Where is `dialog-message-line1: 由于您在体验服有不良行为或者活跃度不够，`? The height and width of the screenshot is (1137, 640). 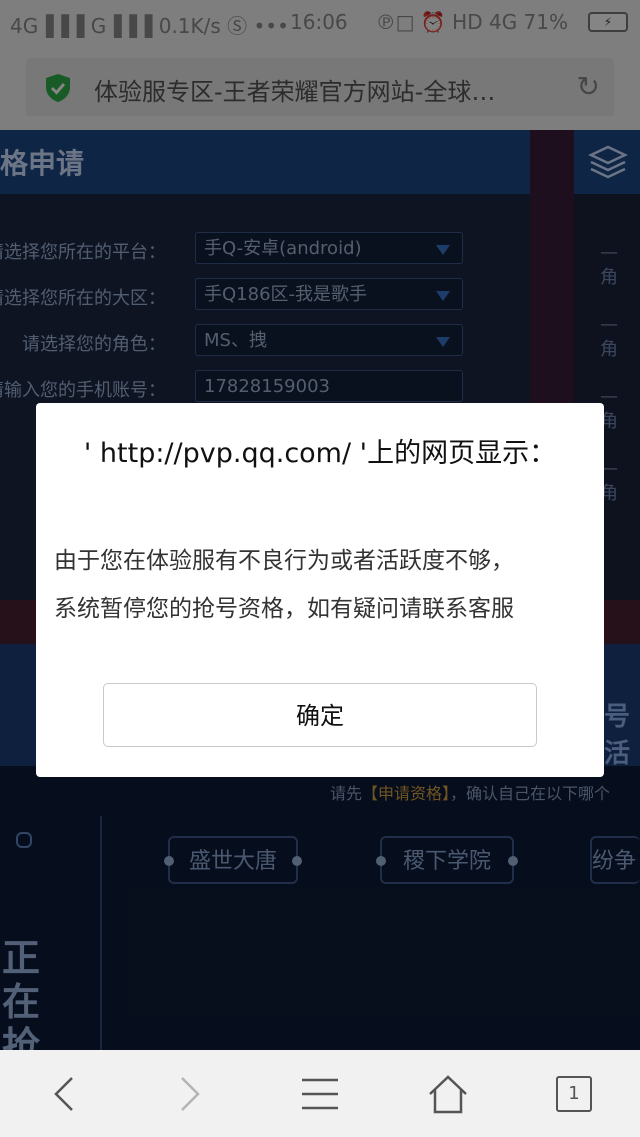
dialog-message-line1: 由于您在体验服有不良行为或者活跃度不够， is located at coordinates (284, 561).